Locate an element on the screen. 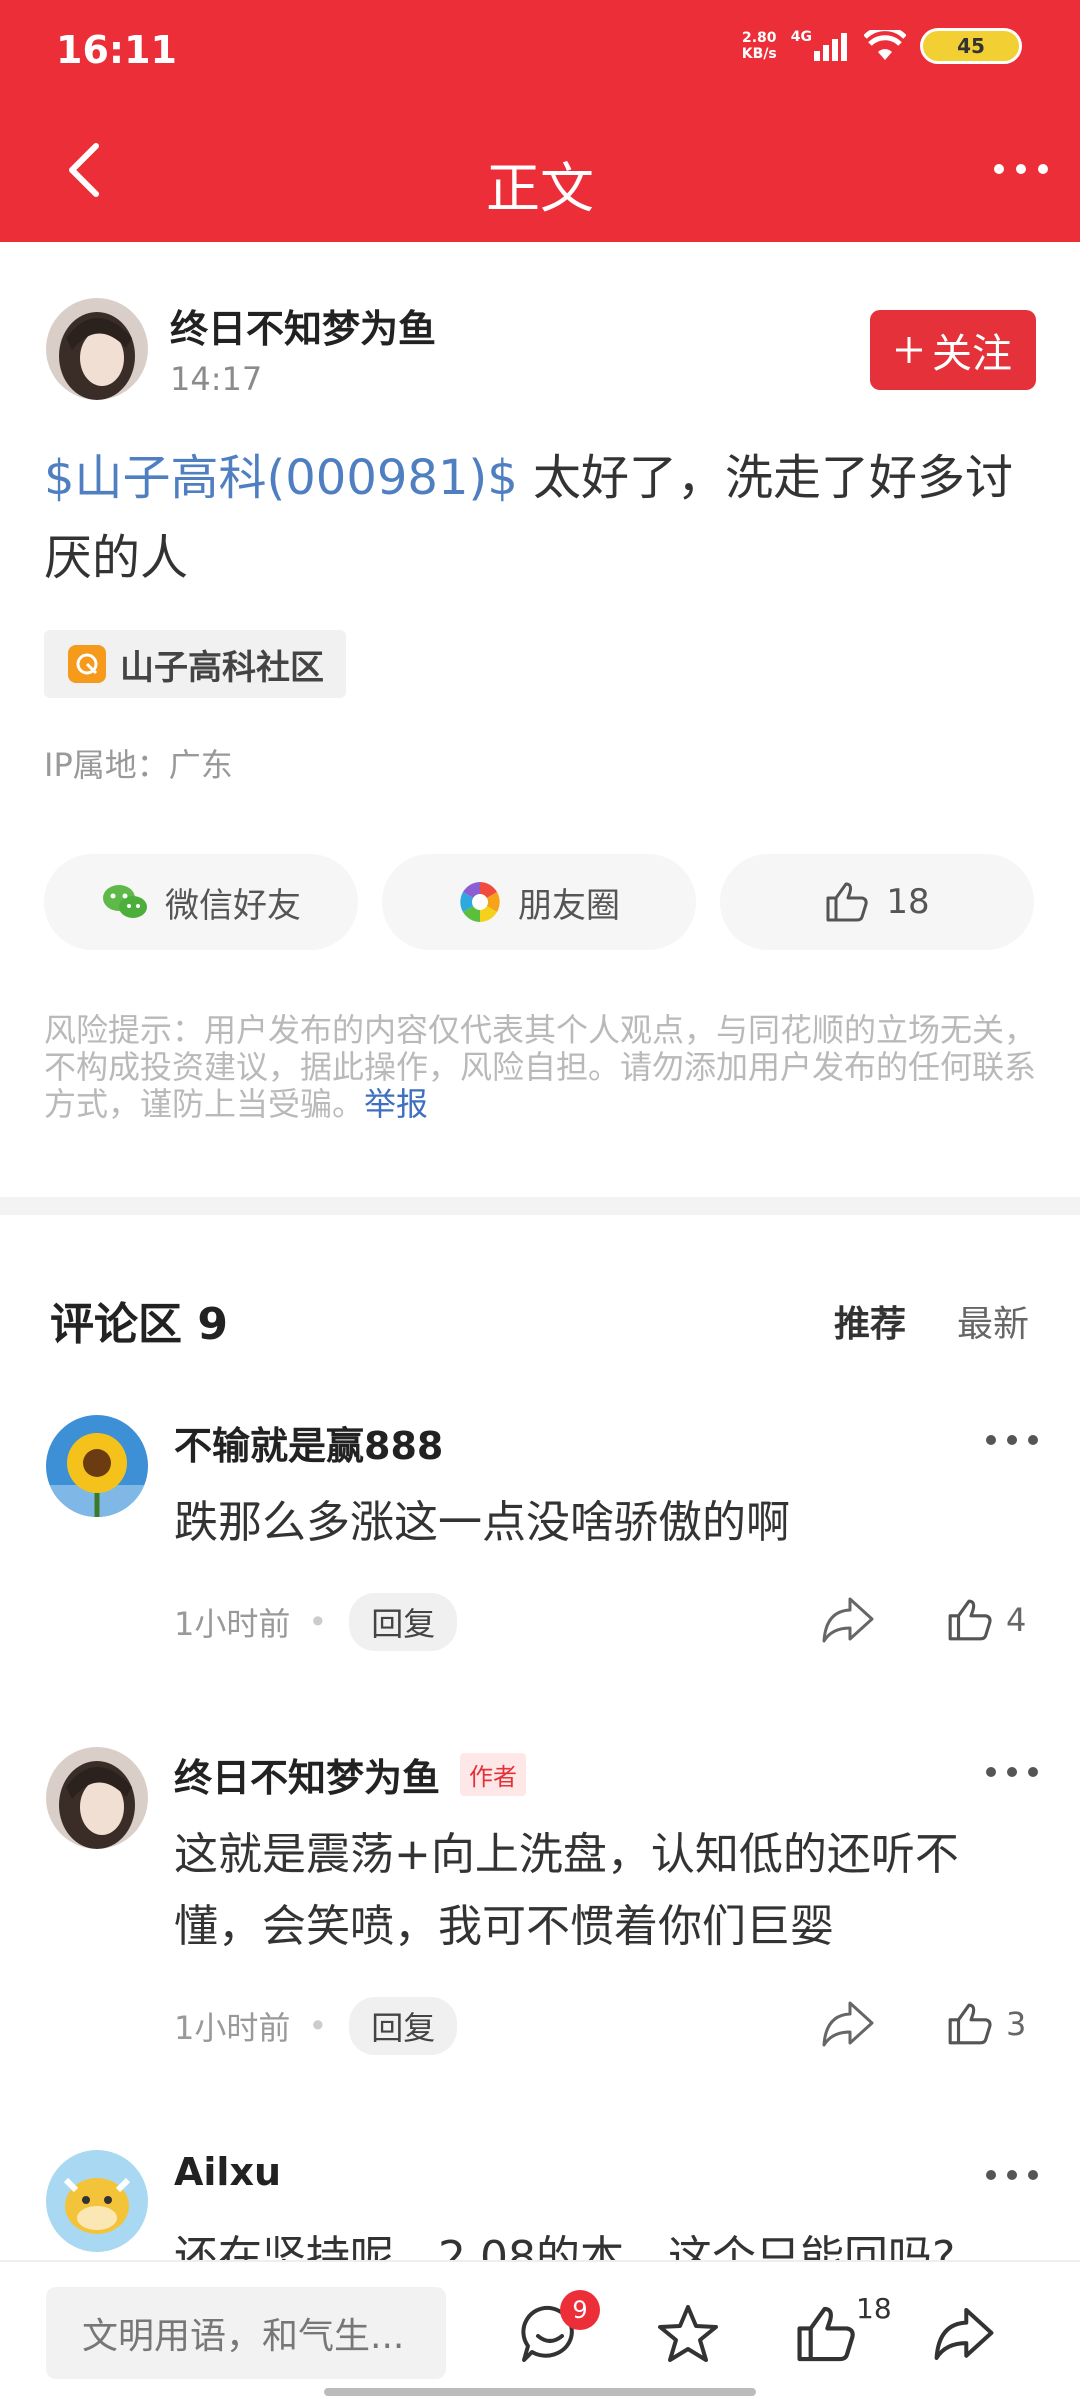  stock-link: $山子高科(000981)$ is located at coordinates (281, 478).